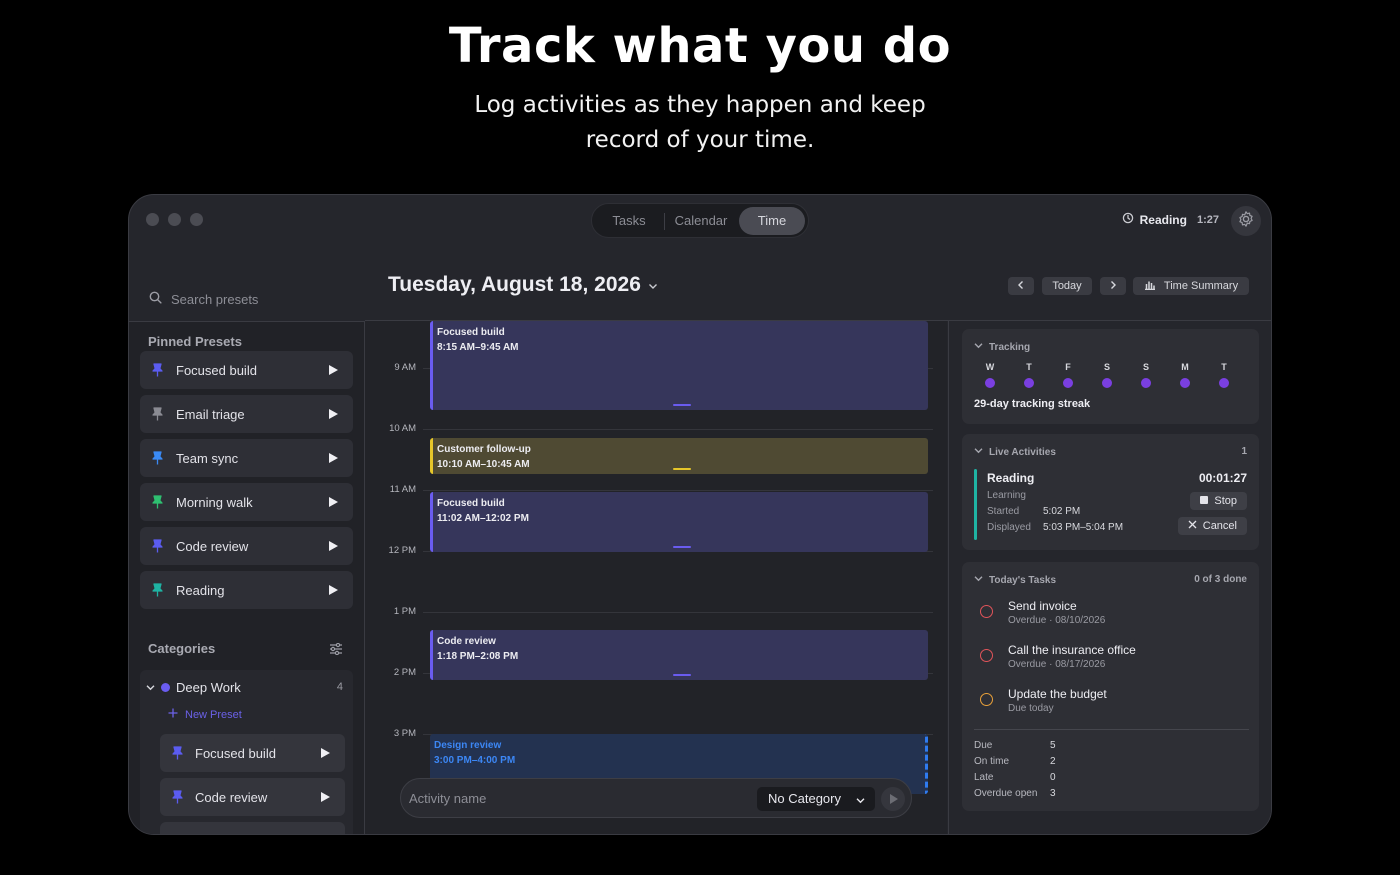  Describe the element at coordinates (1212, 526) in the screenshot. I see `cancel-button: Cancel` at that location.